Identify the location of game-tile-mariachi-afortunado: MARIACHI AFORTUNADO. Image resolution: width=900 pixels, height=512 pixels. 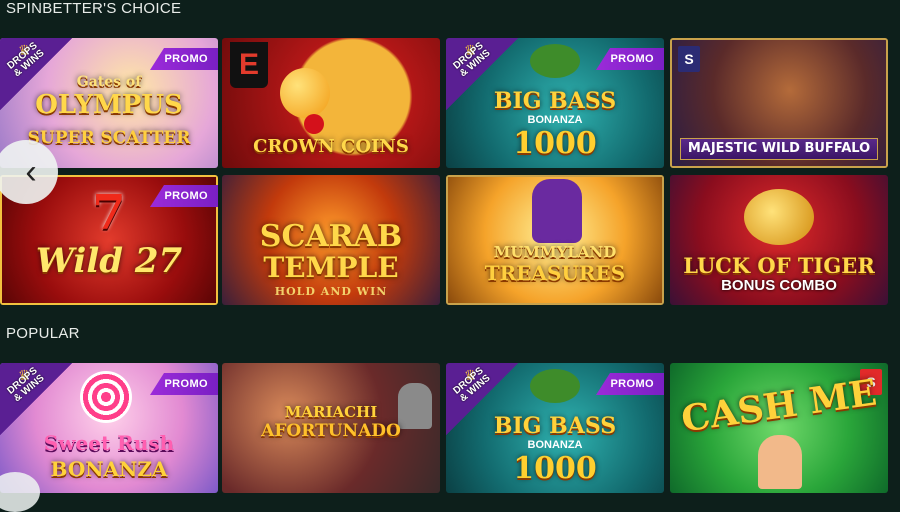
(331, 428).